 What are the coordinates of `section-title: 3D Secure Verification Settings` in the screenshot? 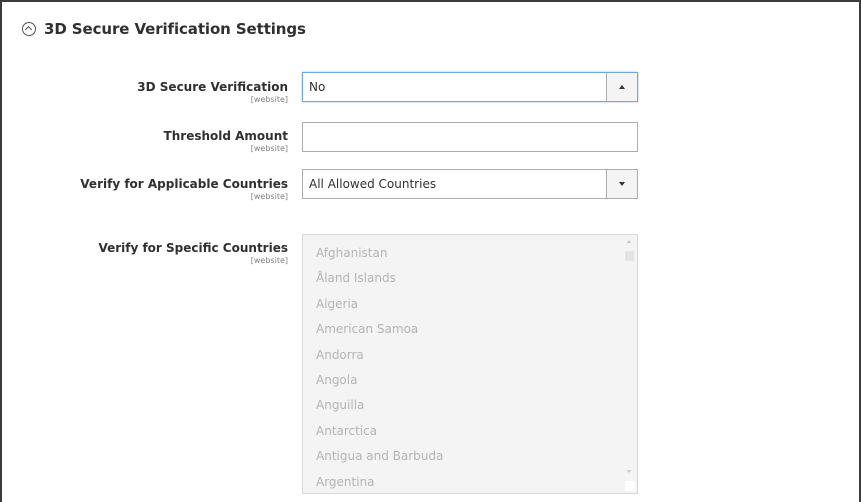 It's located at (175, 29).